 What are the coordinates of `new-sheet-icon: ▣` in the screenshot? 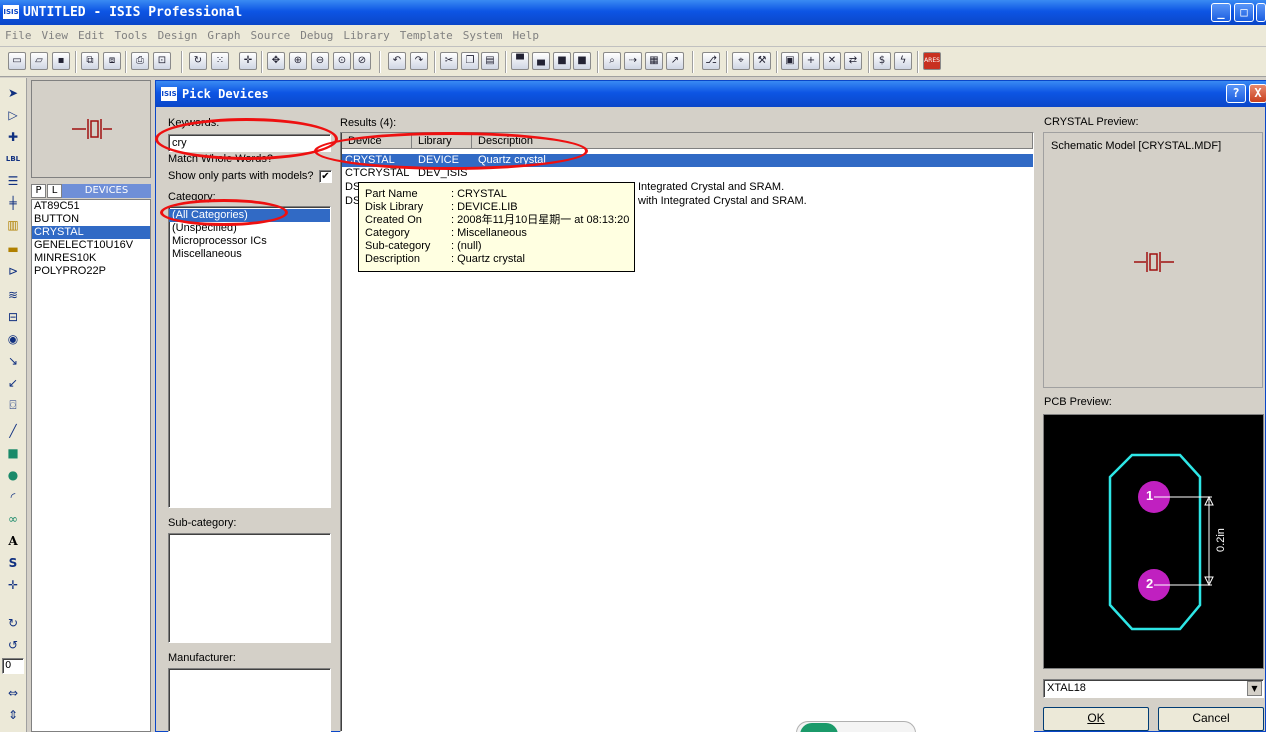 It's located at (790, 61).